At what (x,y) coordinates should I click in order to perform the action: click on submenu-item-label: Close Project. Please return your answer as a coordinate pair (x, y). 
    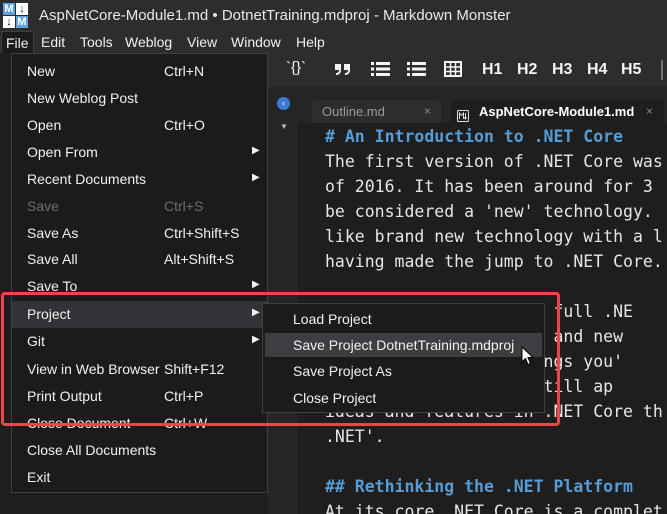
    Looking at the image, I should click on (335, 398).